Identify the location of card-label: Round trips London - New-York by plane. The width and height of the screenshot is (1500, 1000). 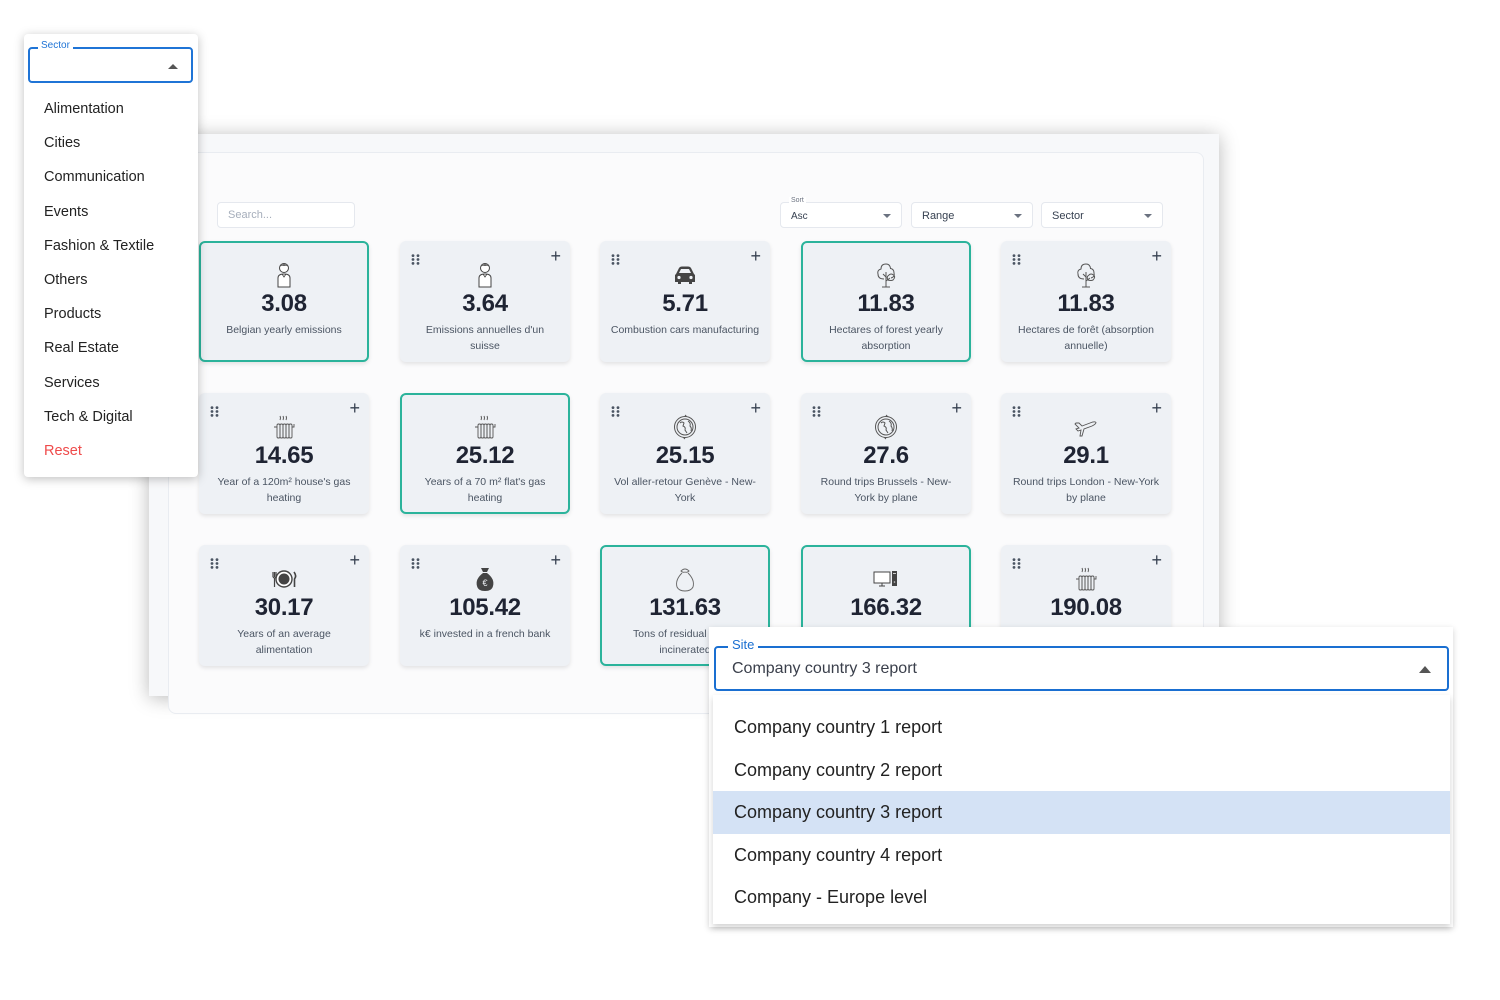
(1086, 490).